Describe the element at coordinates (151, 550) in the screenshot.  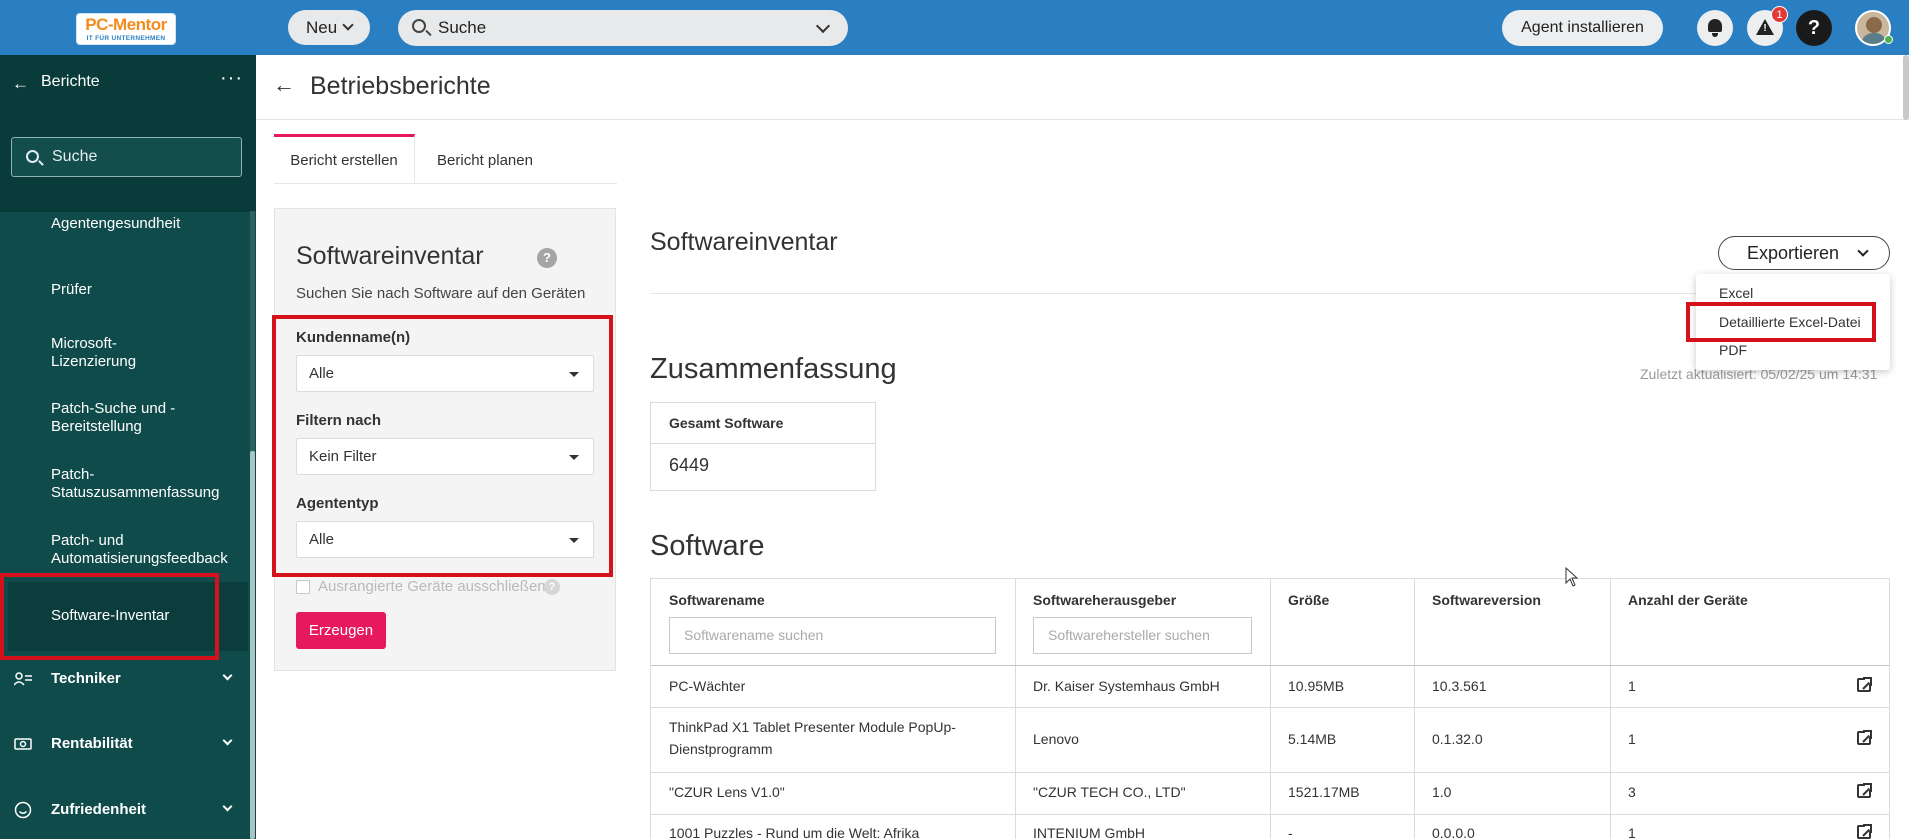
I see `sidebar-item-patch-feedback: Patch- und Automatisierungsfeedback` at that location.